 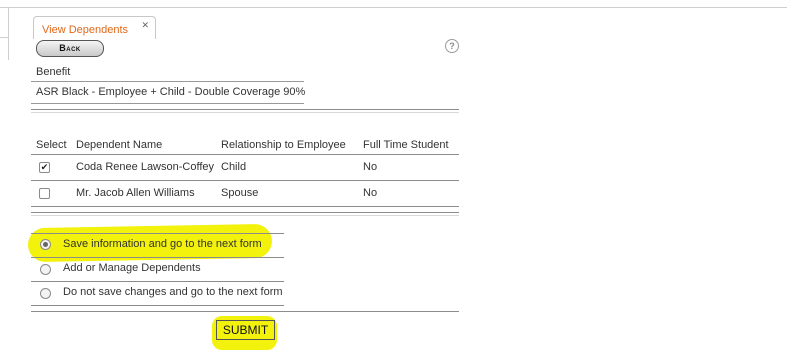 What do you see at coordinates (452, 46) in the screenshot?
I see `help-icon: ?` at bounding box center [452, 46].